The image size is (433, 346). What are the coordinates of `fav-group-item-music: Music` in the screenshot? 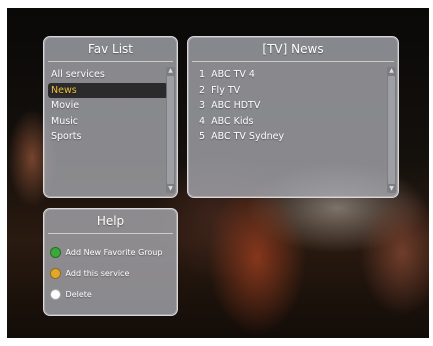 It's located at (108, 122).